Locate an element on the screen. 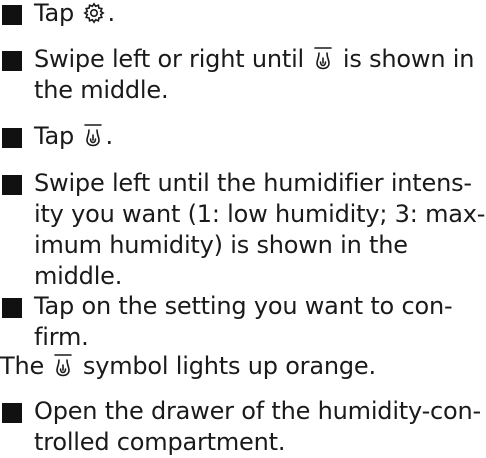 The image size is (486, 458). gear-icon is located at coordinates (94, 13).